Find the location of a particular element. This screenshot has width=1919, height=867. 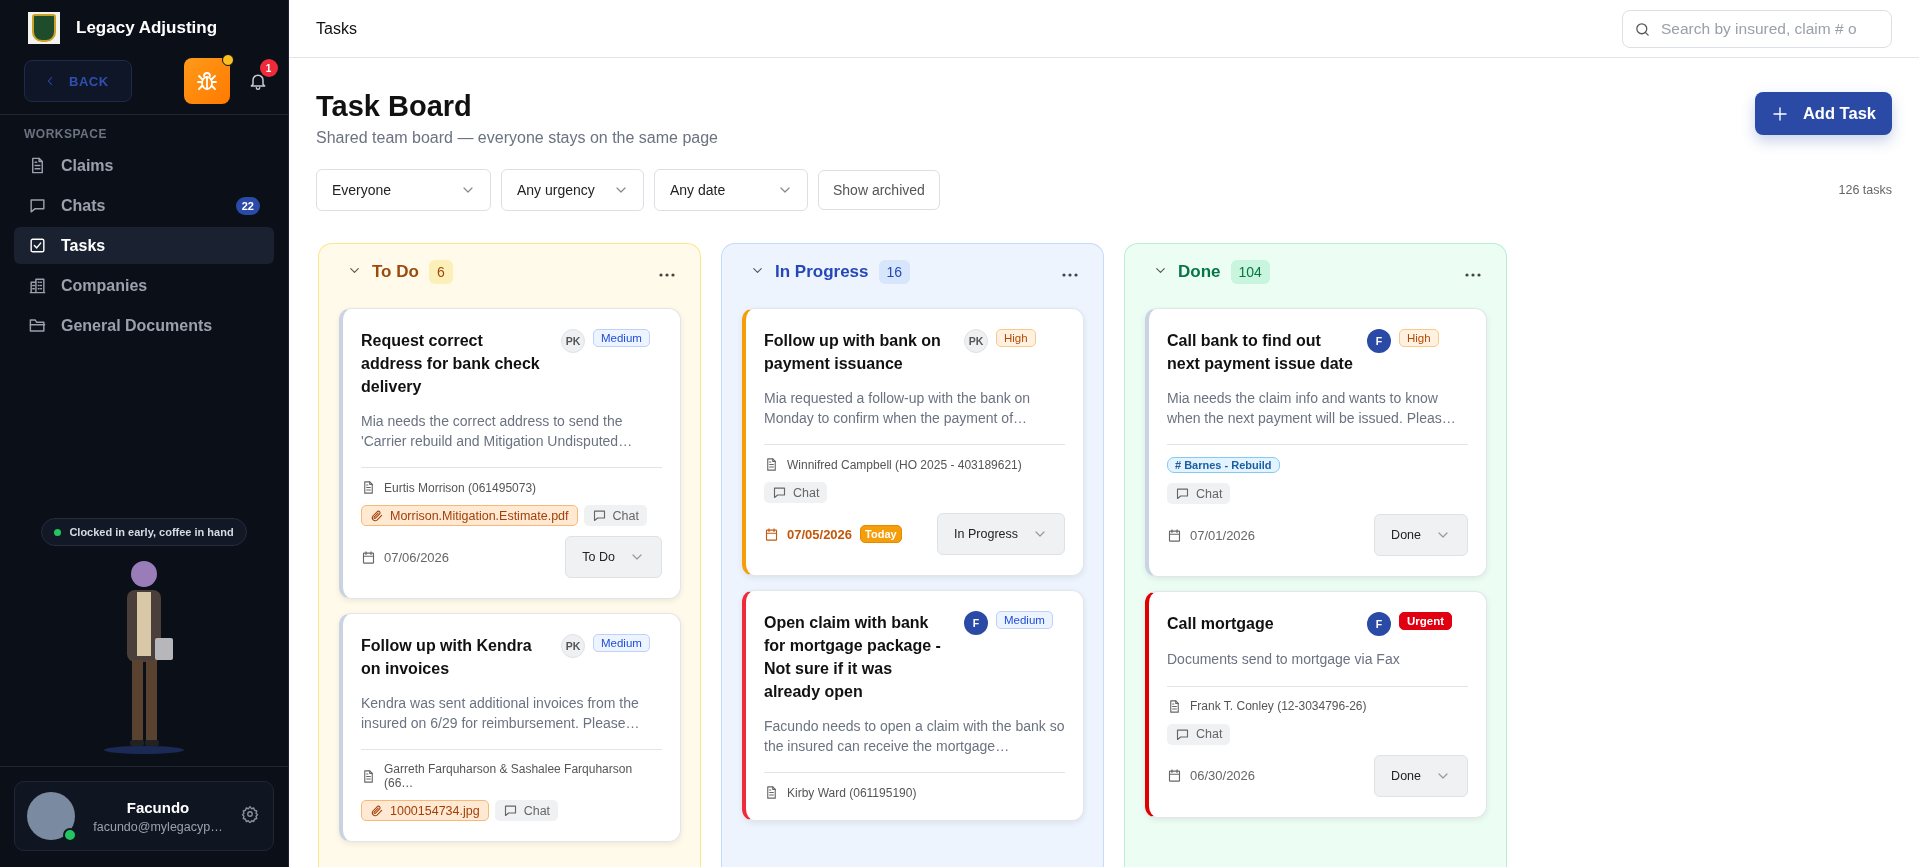

task-card: Call mortgage F Urgent Documents send to mortgage via Fax Frank T. Conley (12-3034796-26) Chat 06/30/2026 Done is located at coordinates (1316, 704).